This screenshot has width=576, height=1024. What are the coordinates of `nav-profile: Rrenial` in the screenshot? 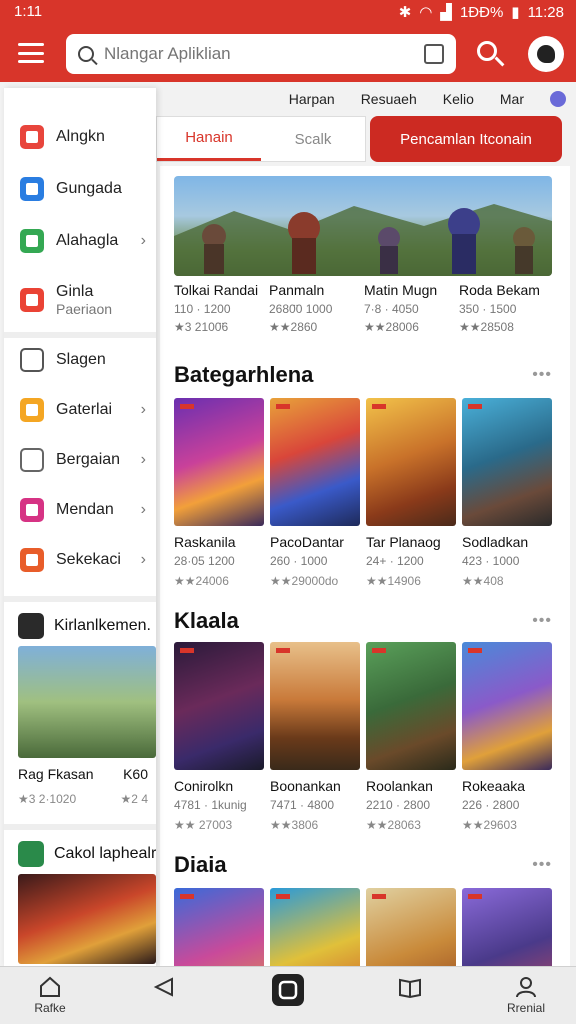 It's located at (526, 995).